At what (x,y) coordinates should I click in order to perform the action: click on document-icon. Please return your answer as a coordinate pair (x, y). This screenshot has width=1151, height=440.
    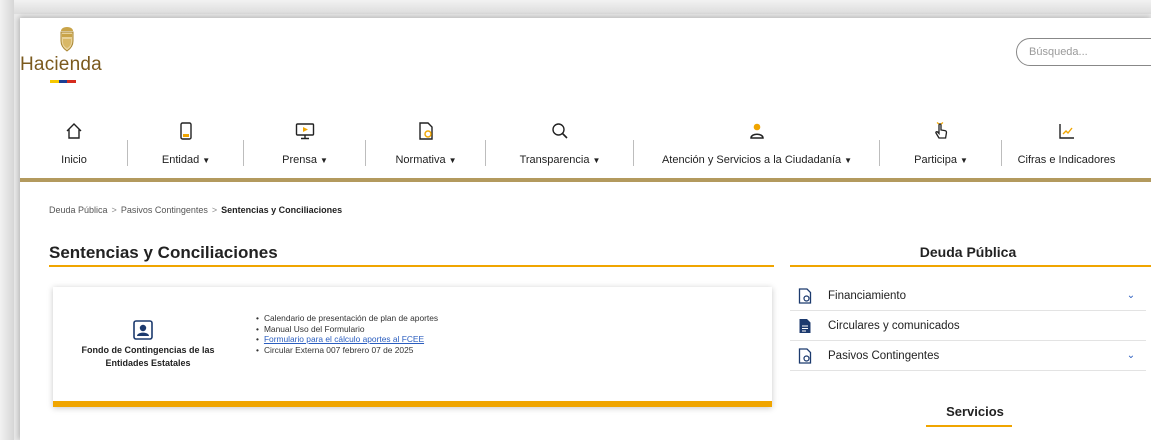
    Looking at the image, I should click on (426, 131).